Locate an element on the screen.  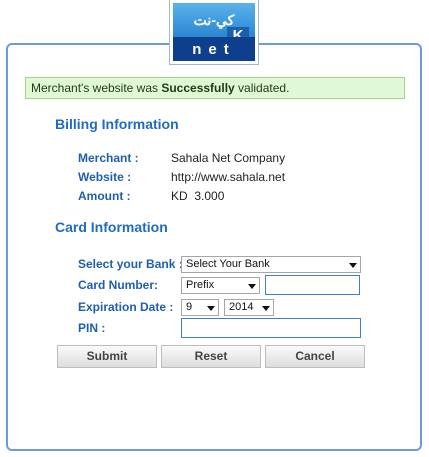
amount-value: KD 3.000 is located at coordinates (198, 196).